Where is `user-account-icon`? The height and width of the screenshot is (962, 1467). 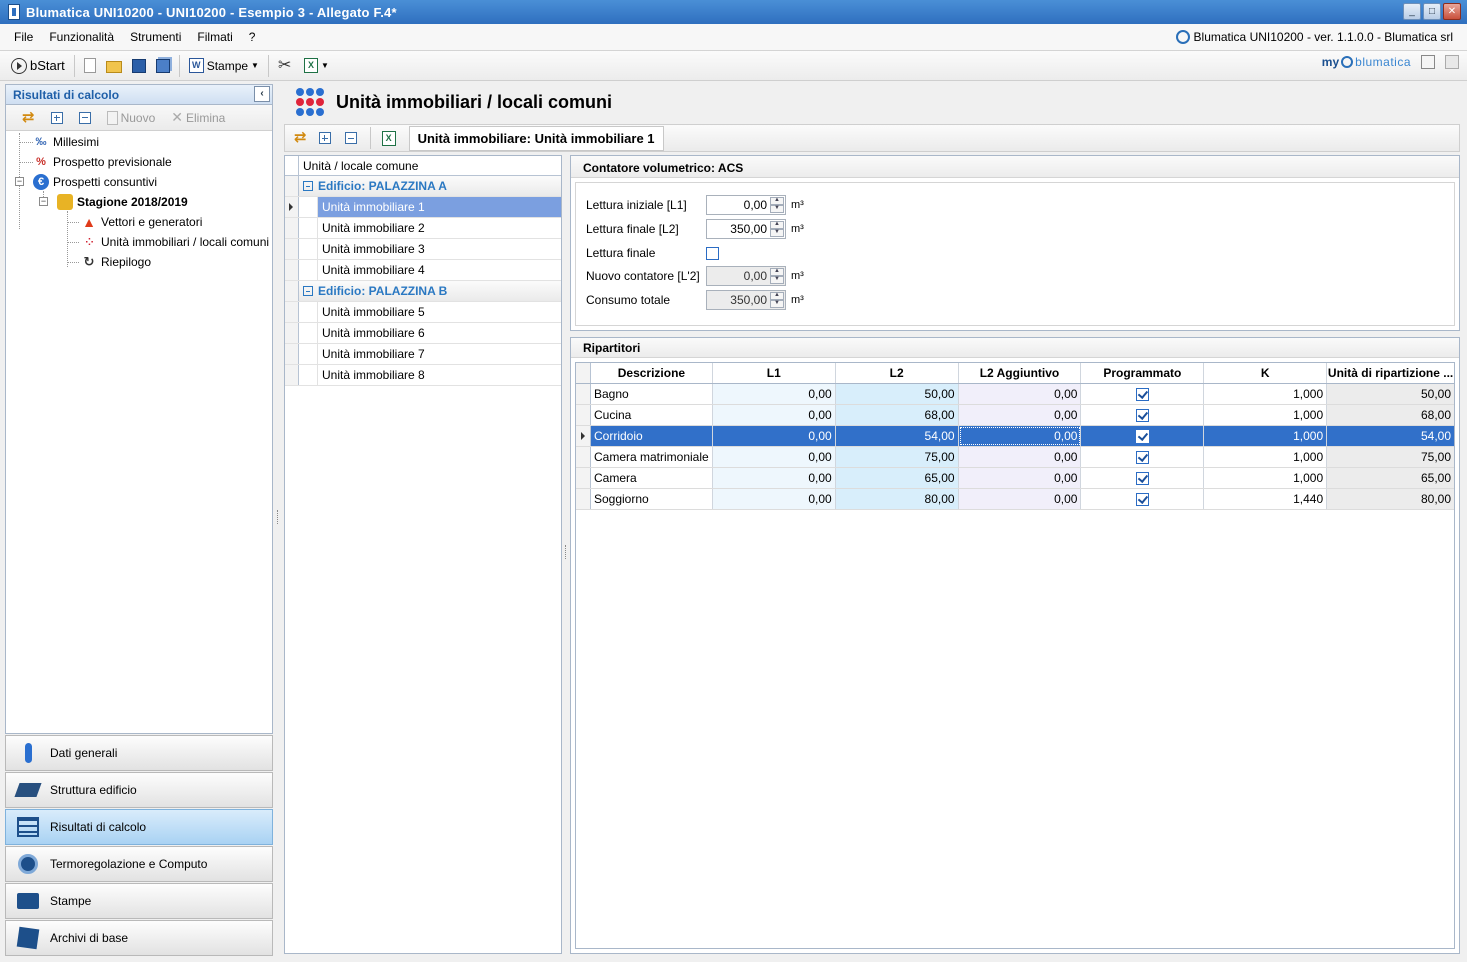 user-account-icon is located at coordinates (1428, 62).